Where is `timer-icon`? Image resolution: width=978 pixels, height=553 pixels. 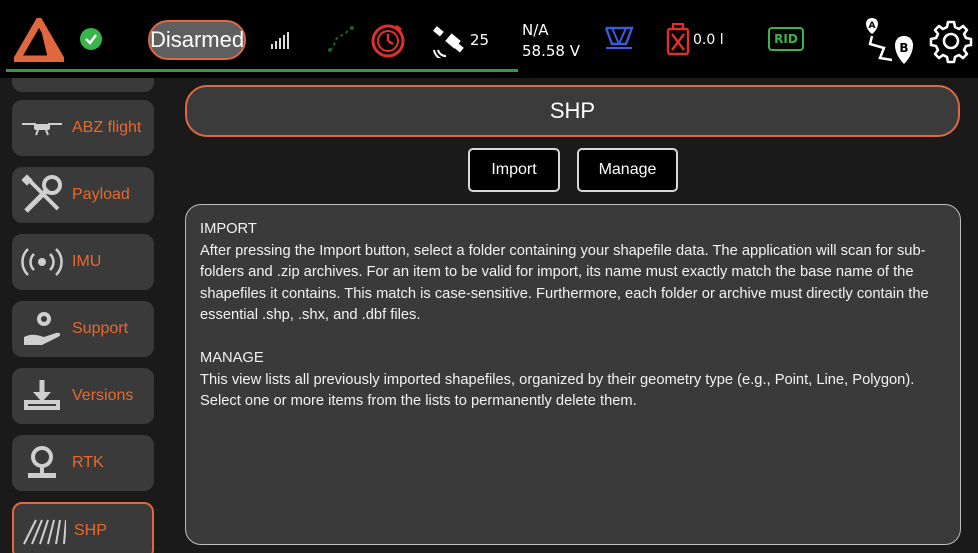
timer-icon is located at coordinates (388, 40).